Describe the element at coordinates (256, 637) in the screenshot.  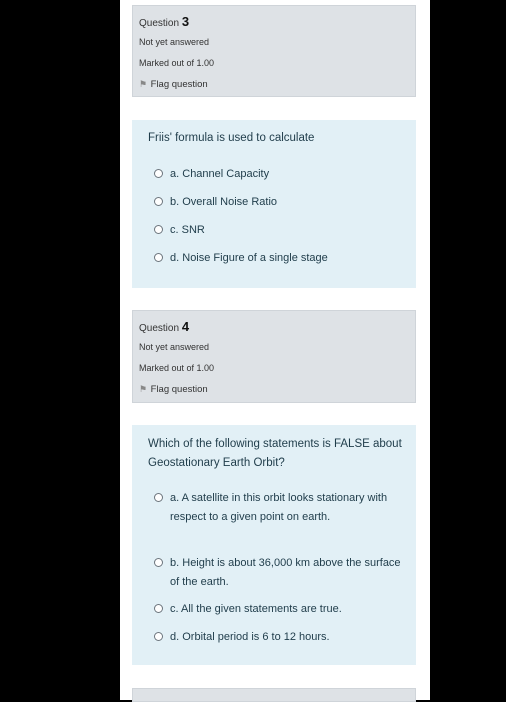
I see `option-label: Orbital period is 6 to 12 hours.` at that location.